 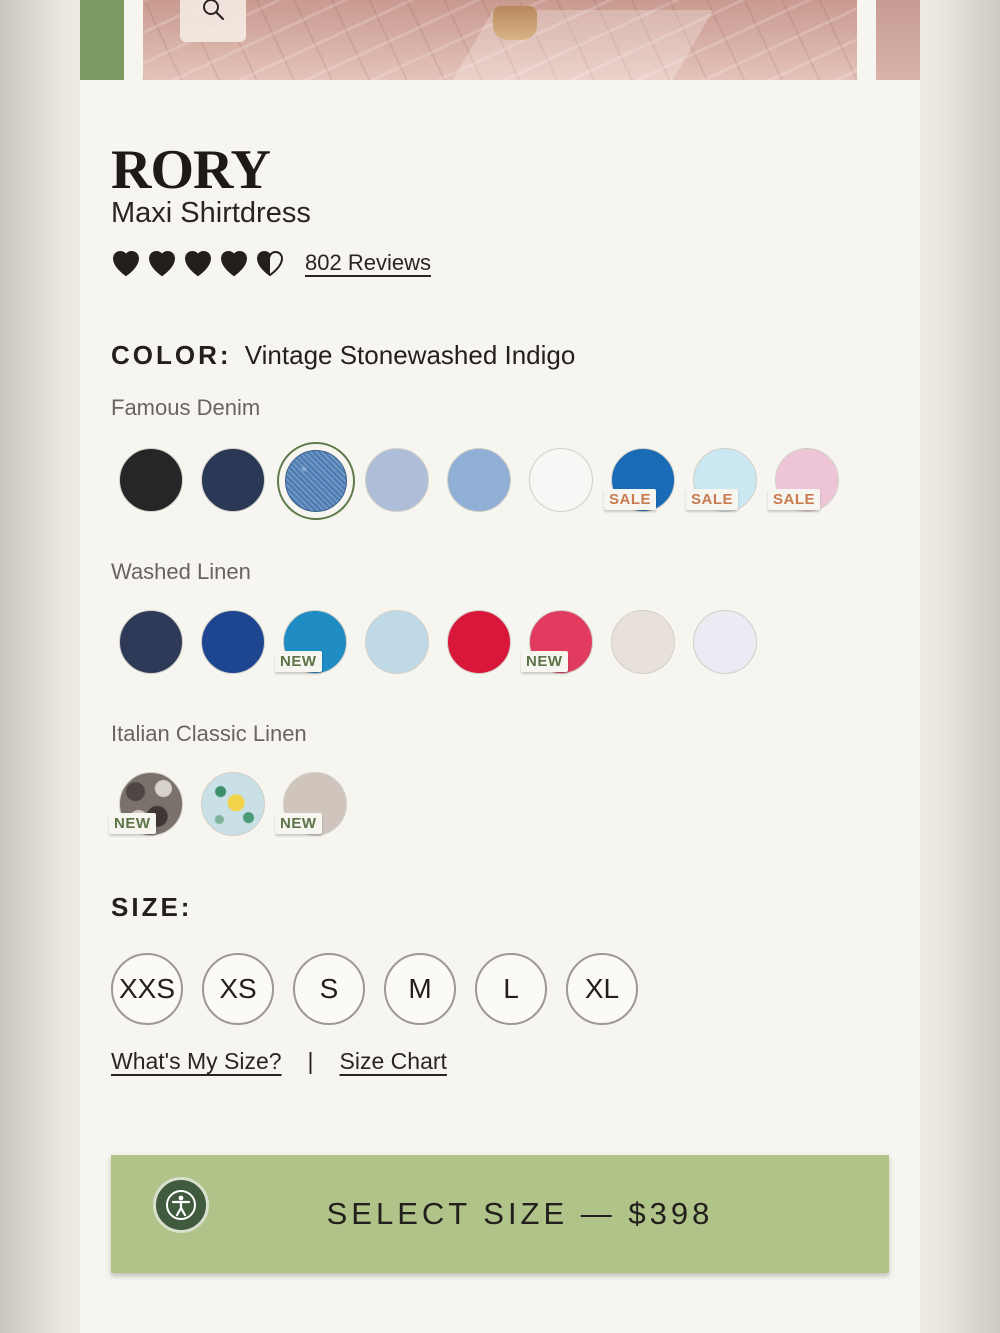 What do you see at coordinates (171, 355) in the screenshot?
I see `color-label-key: COLOR:` at bounding box center [171, 355].